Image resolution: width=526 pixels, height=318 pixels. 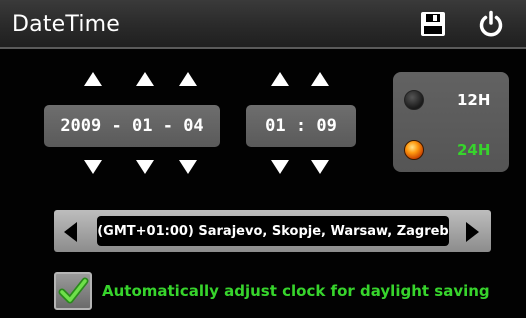 I want to click on time-display: 01 : 09, so click(x=301, y=126).